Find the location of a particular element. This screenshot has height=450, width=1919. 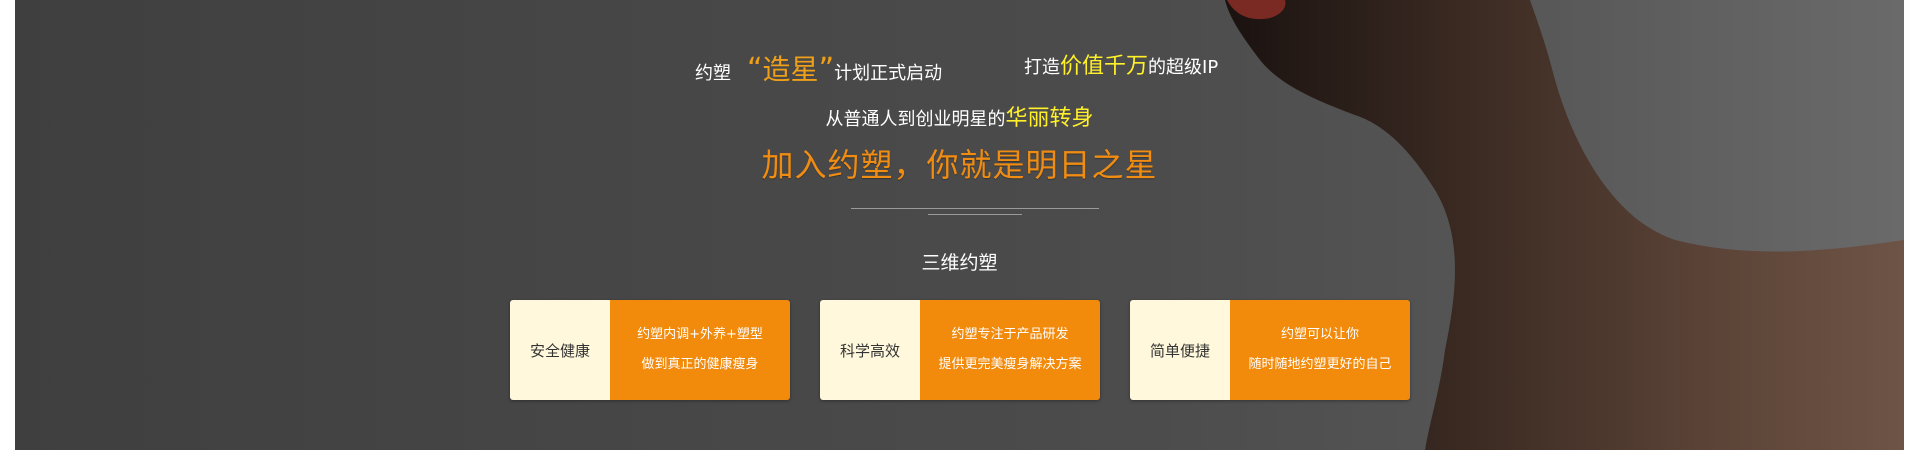

feature-card-label: 安全健康 is located at coordinates (560, 350).